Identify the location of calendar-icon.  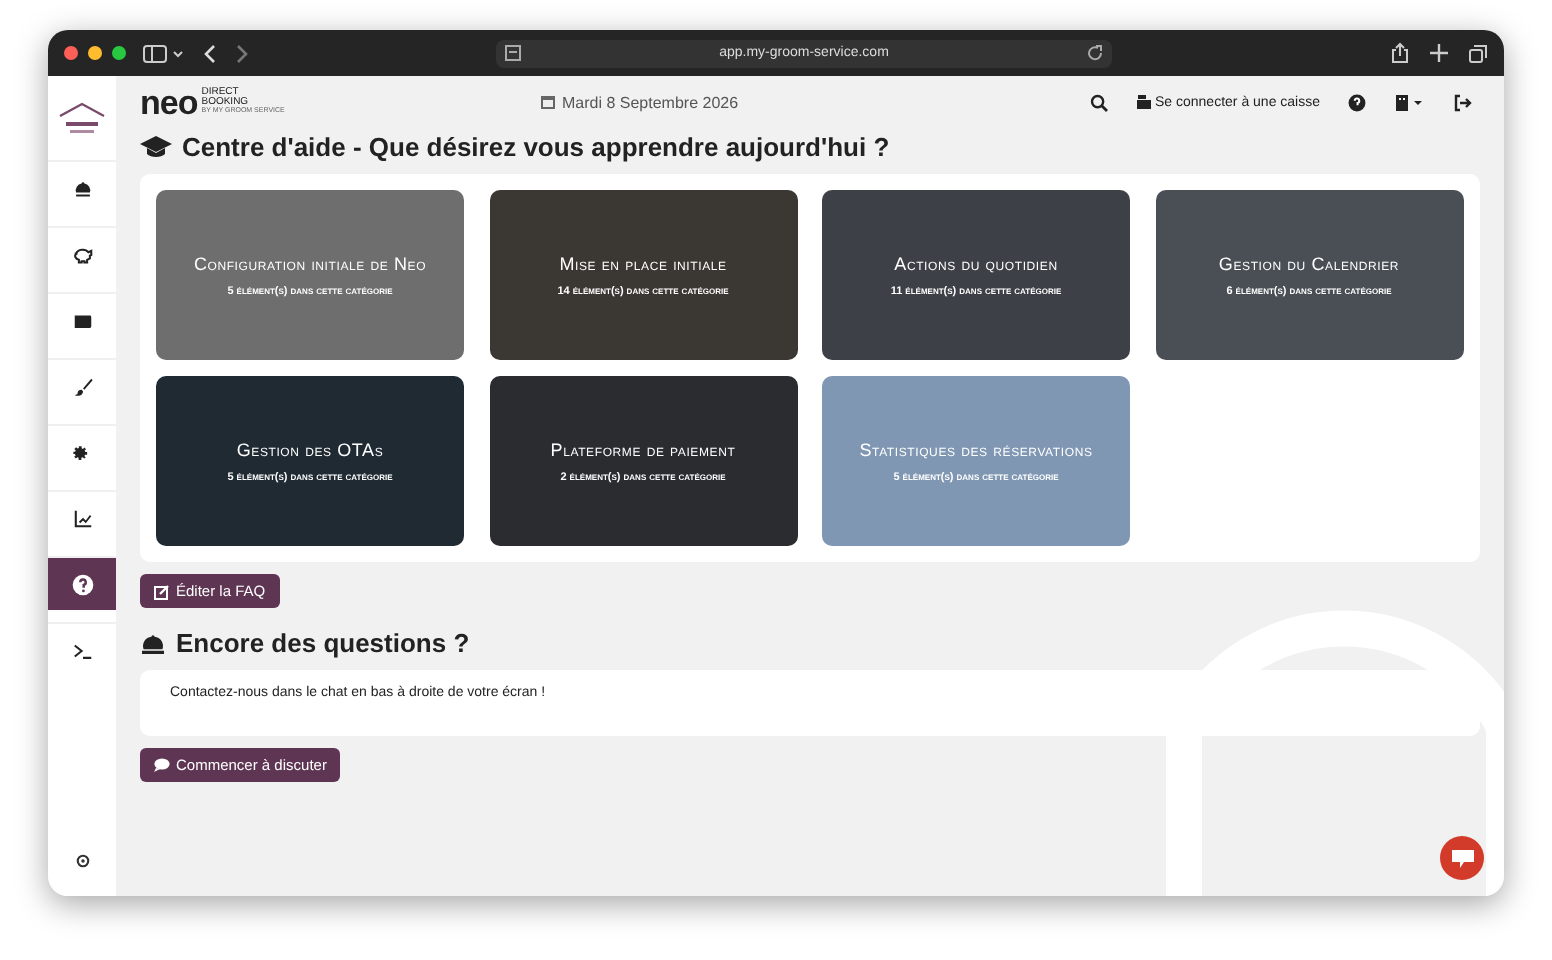
(548, 102).